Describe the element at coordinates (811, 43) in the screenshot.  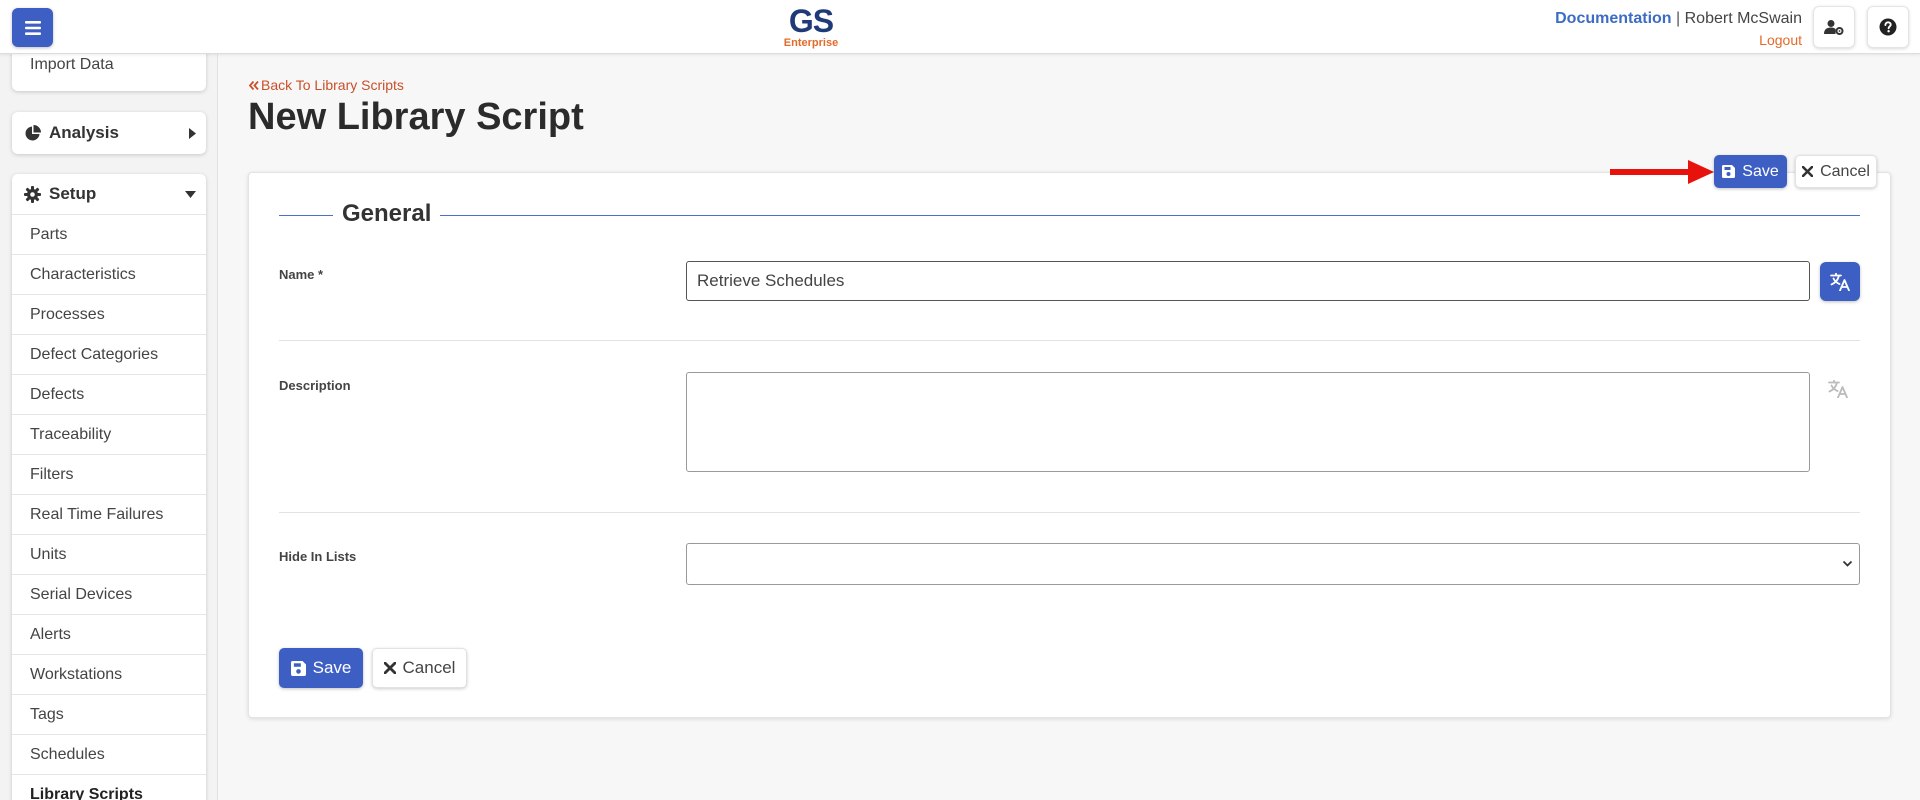
I see `logo-subtext: Enterprise` at that location.